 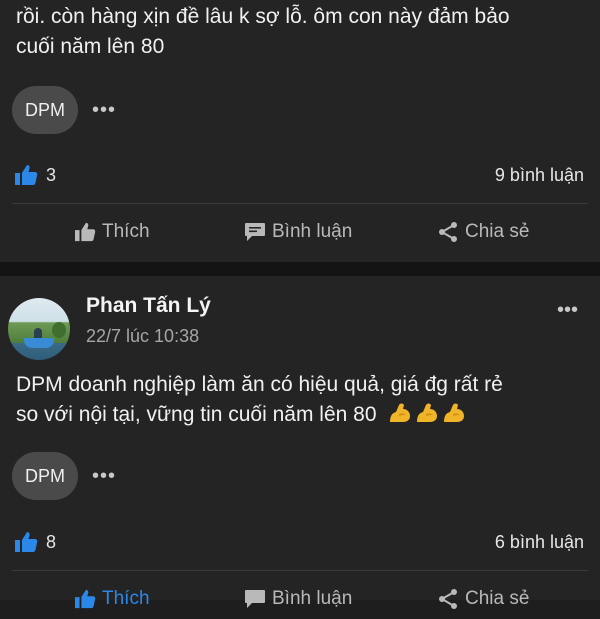 I want to click on post-stats: 8 6 bình luận, so click(x=299, y=542).